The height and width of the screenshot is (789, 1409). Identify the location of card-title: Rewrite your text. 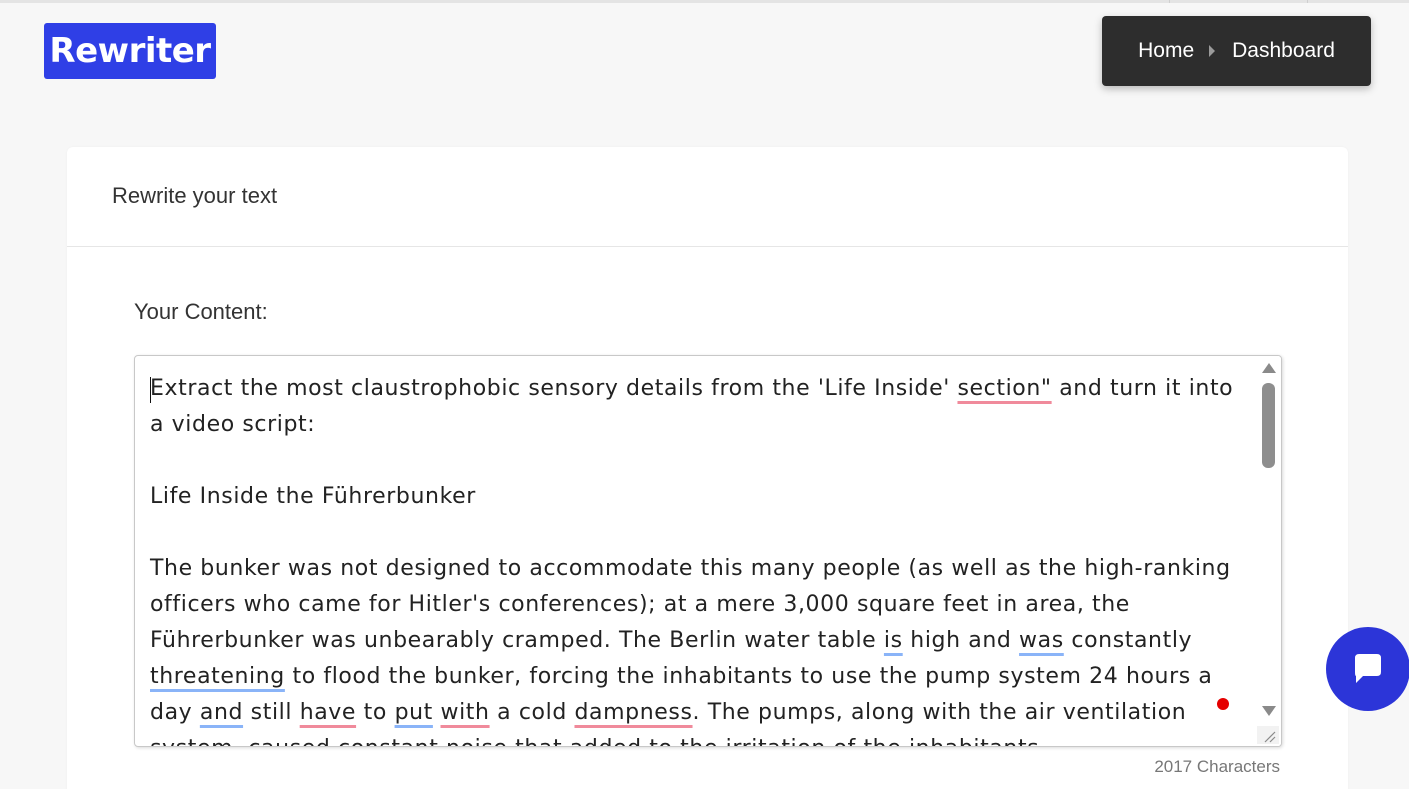
(707, 197).